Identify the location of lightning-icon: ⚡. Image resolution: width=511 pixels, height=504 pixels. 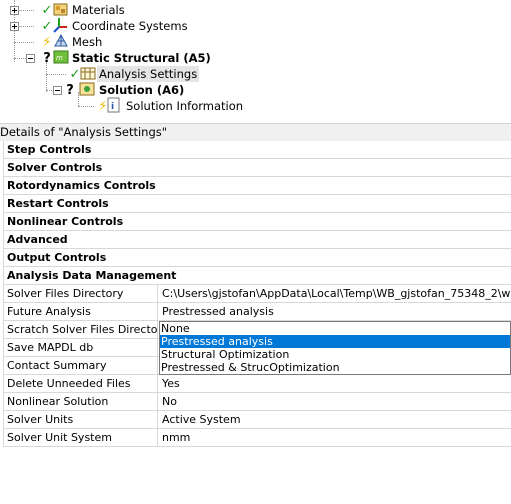
(47, 42).